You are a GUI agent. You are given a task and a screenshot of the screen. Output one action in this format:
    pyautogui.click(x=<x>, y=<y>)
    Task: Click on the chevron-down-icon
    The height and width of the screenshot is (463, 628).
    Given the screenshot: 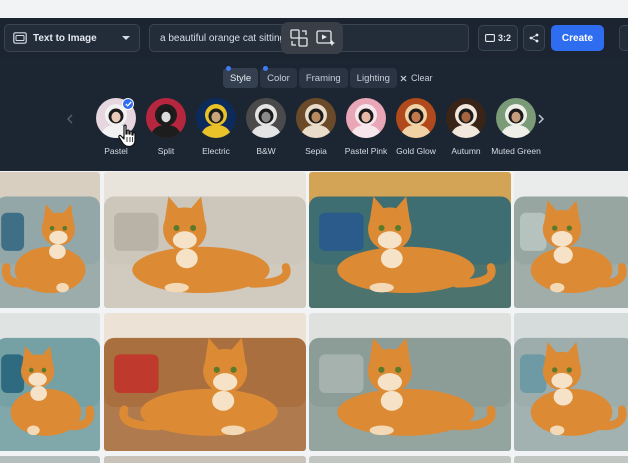 What is the action you would take?
    pyautogui.click(x=126, y=38)
    